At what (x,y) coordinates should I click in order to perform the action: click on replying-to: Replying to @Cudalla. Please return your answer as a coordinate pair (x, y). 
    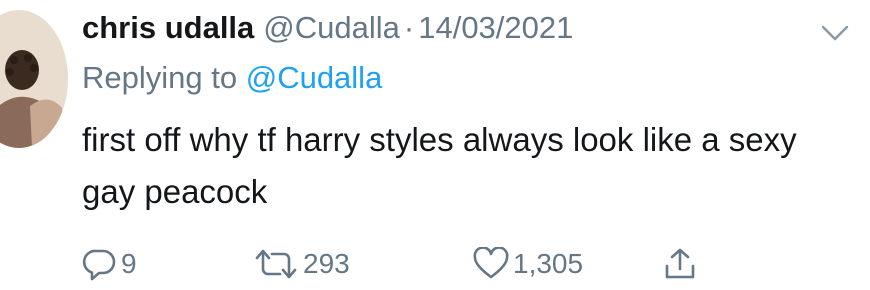
    Looking at the image, I should click on (466, 78).